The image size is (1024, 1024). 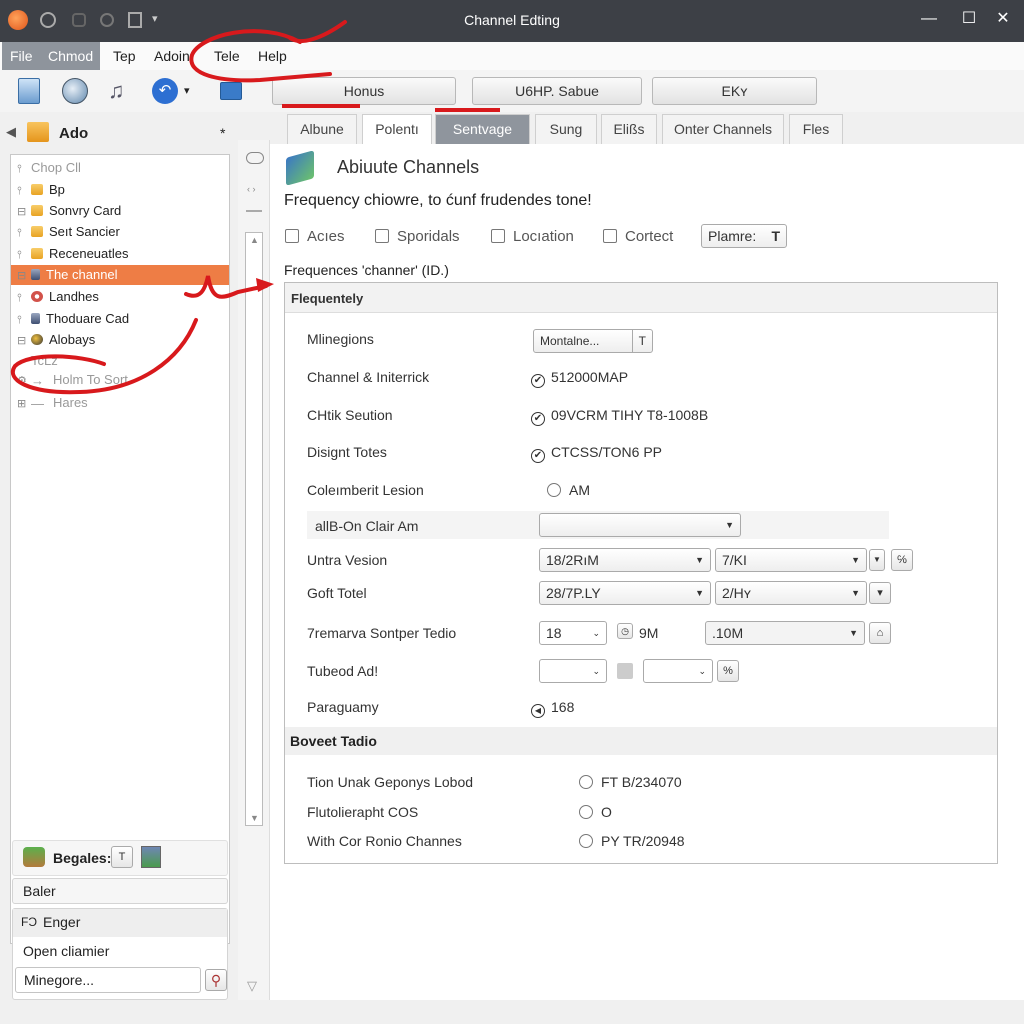 What do you see at coordinates (75, 91) in the screenshot?
I see `globe-icon` at bounding box center [75, 91].